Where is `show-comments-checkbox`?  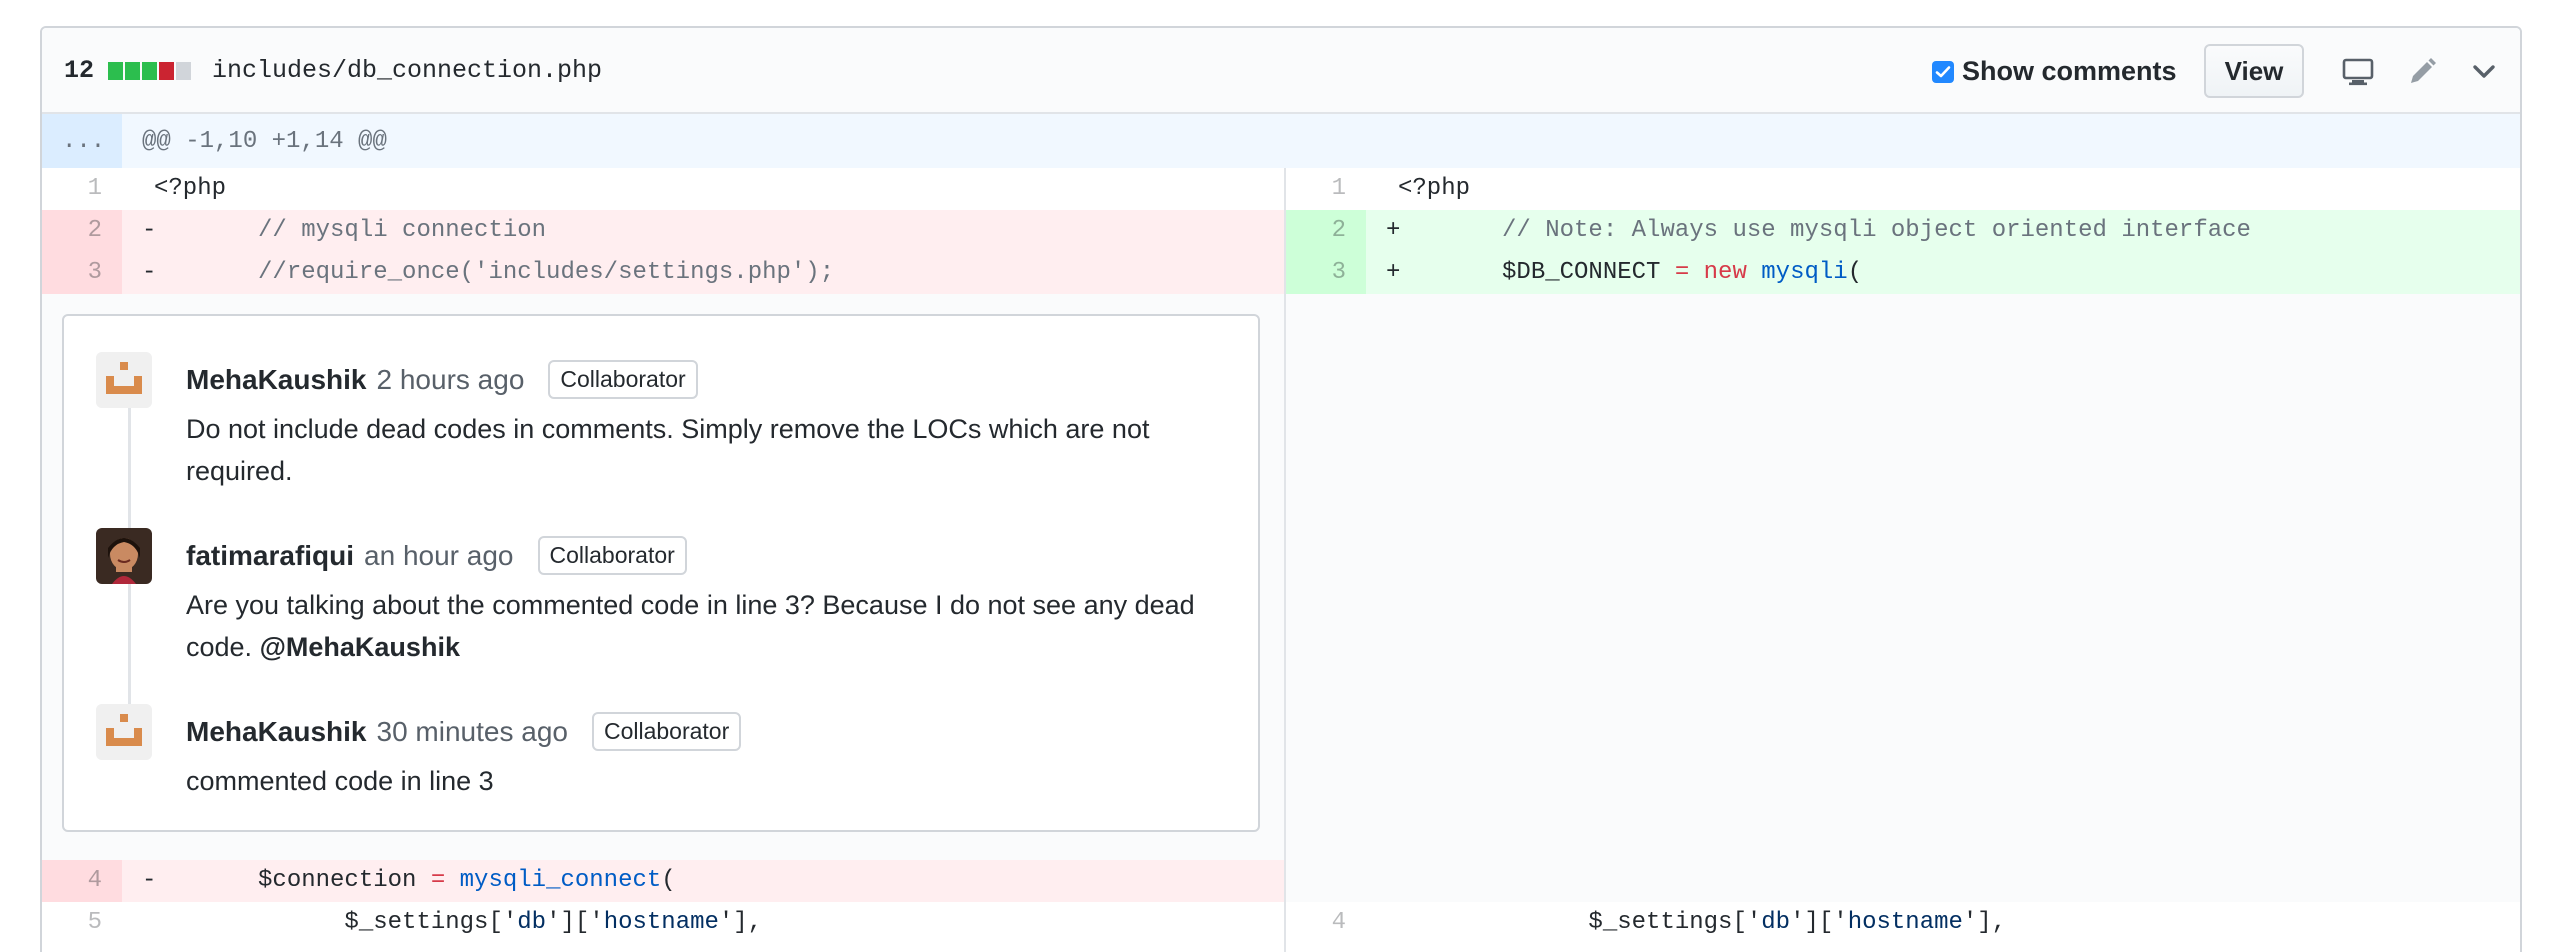
show-comments-checkbox is located at coordinates (1943, 71).